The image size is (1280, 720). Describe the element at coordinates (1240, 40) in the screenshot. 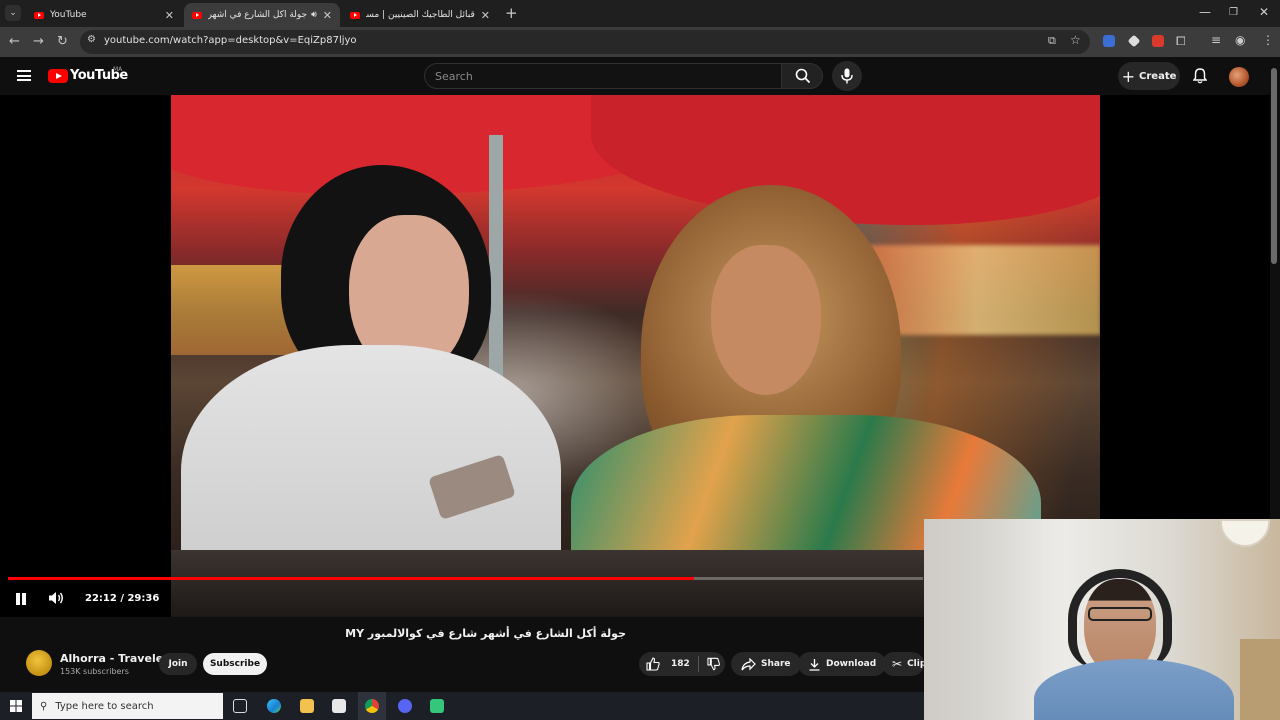

I see `profile-icon: ◉` at that location.